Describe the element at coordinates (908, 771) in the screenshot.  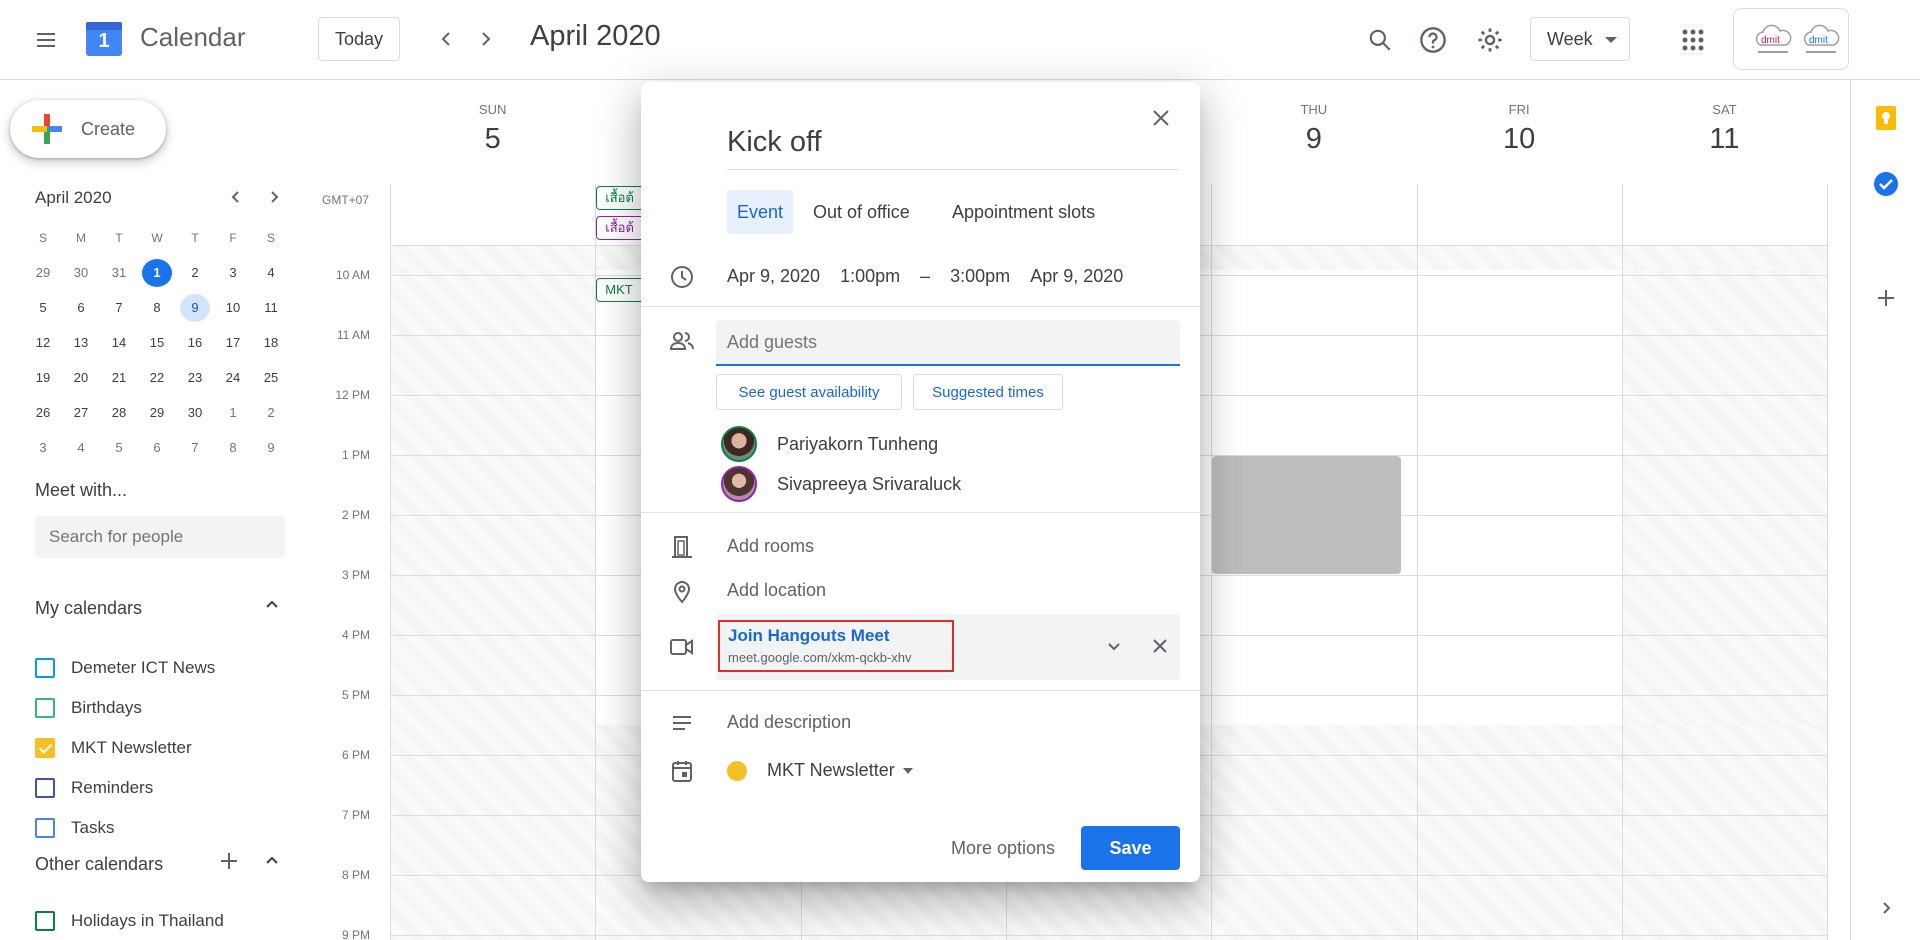
I see `dropdown-caret-icon` at that location.